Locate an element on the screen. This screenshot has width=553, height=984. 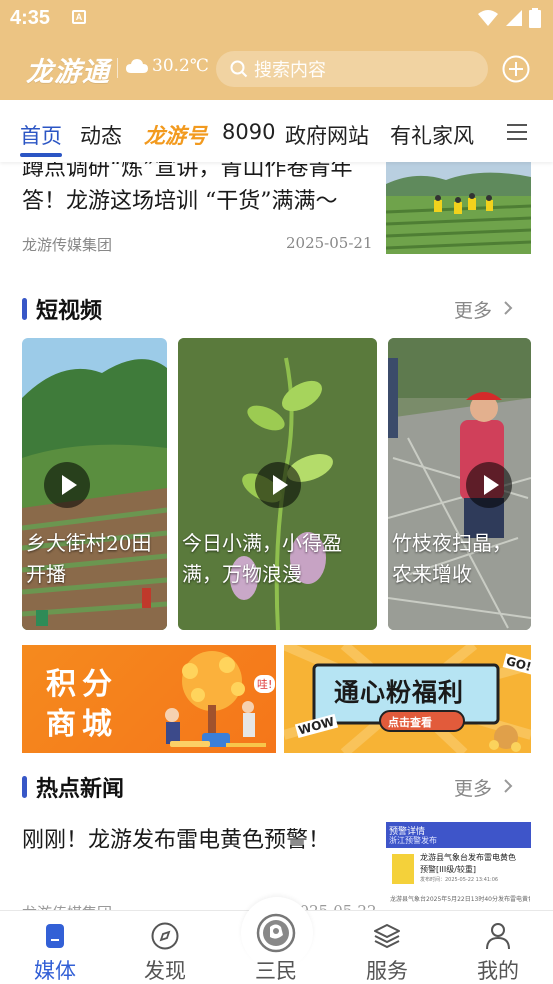
nav-profile: 我的 is located at coordinates (498, 947).